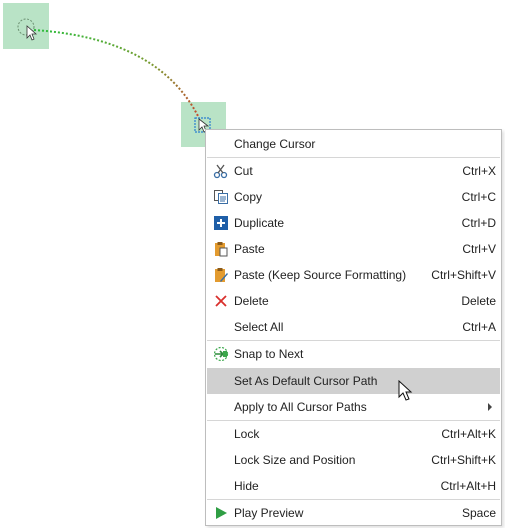 This screenshot has height=528, width=505. Describe the element at coordinates (463, 460) in the screenshot. I see `menu-item-shortcut: Ctrl+Shift+K` at that location.